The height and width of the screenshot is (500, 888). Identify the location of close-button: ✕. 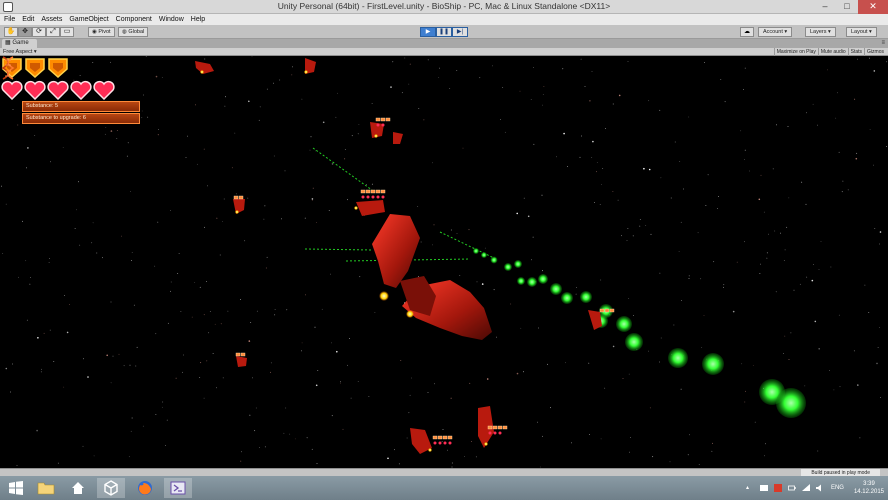
(873, 7).